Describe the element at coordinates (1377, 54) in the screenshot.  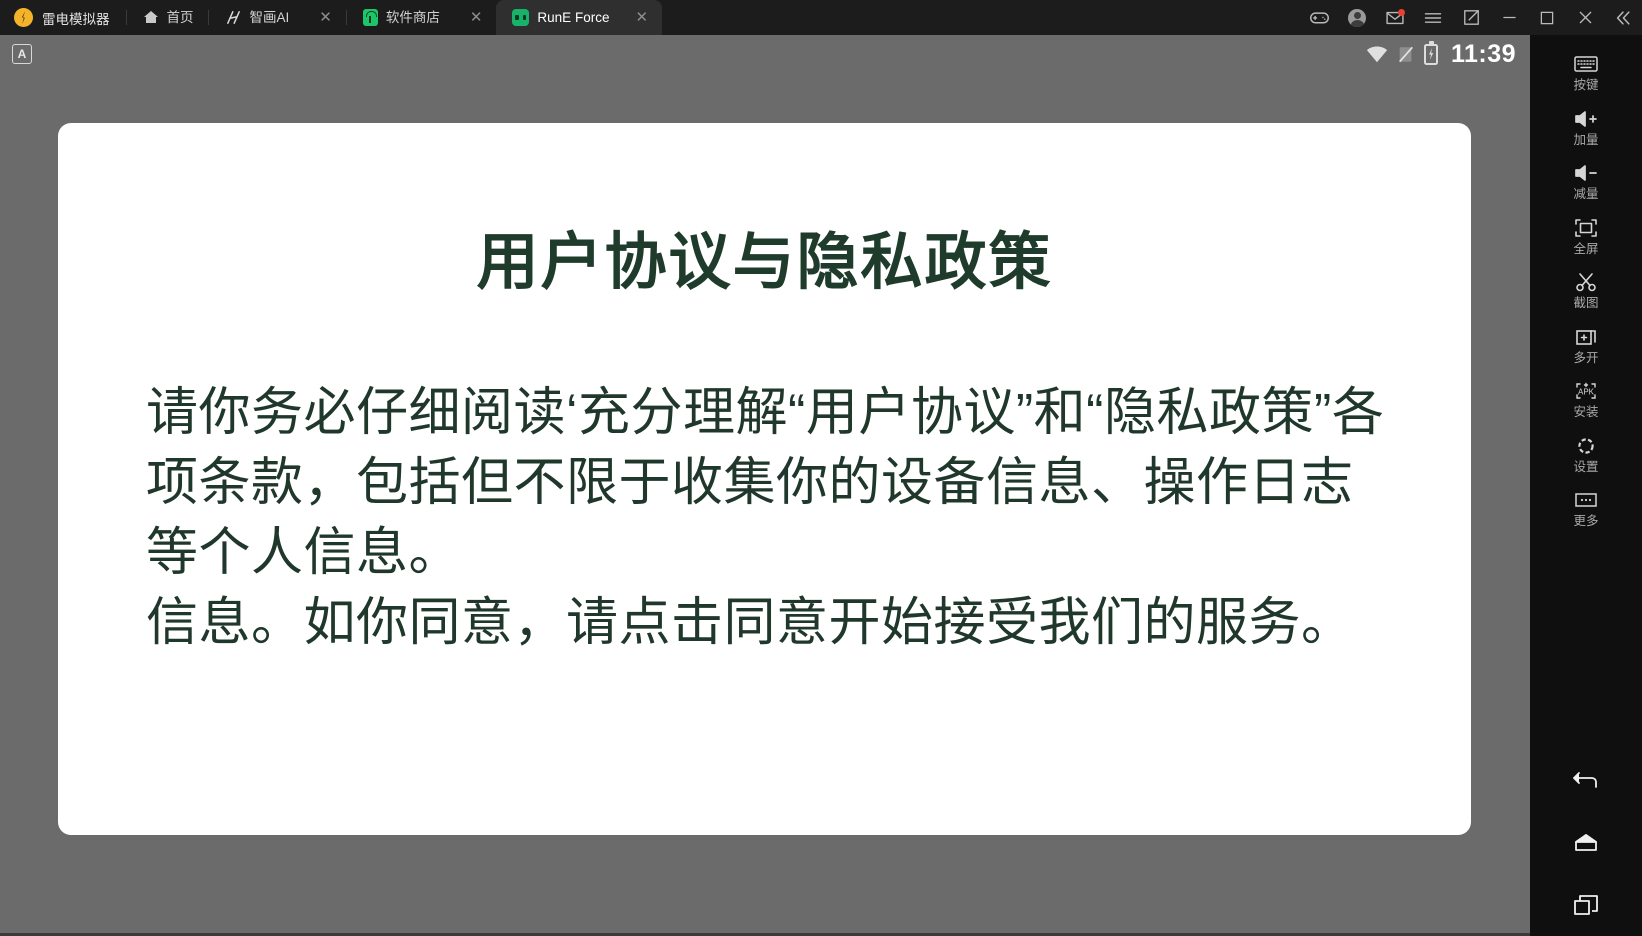
I see `wifi-icon` at that location.